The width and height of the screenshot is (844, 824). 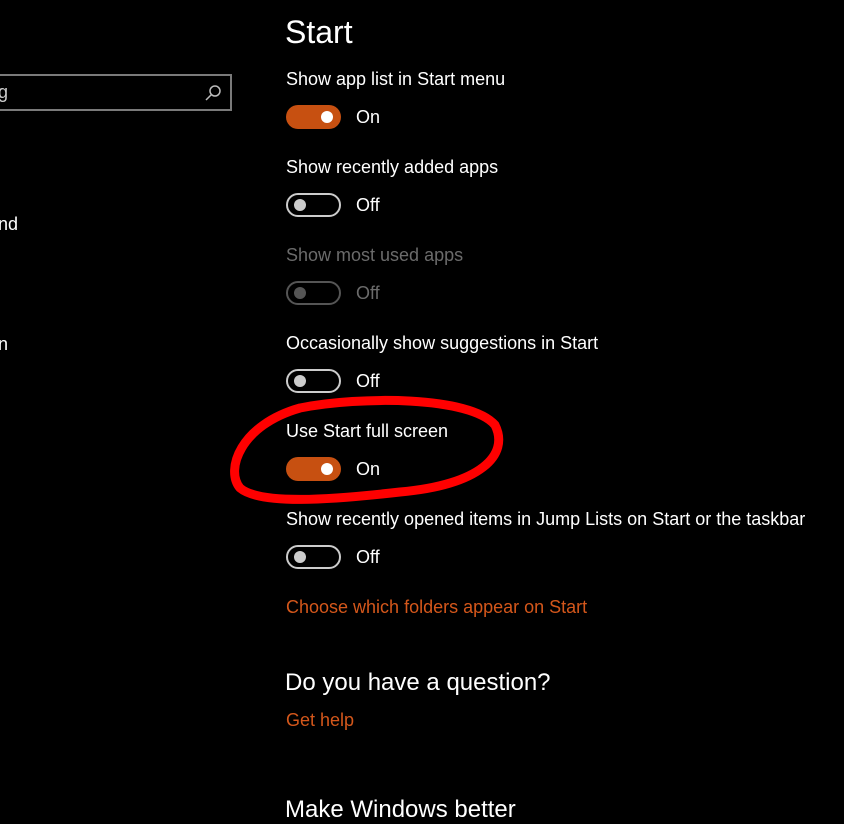 What do you see at coordinates (367, 449) in the screenshot?
I see `red-annotation-circle` at bounding box center [367, 449].